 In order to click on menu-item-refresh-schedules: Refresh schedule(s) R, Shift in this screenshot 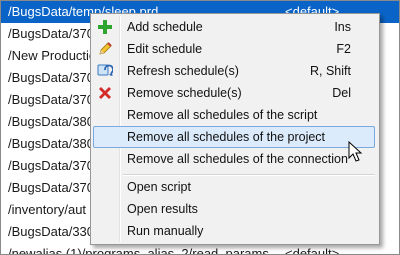, I will do `click(234, 71)`.